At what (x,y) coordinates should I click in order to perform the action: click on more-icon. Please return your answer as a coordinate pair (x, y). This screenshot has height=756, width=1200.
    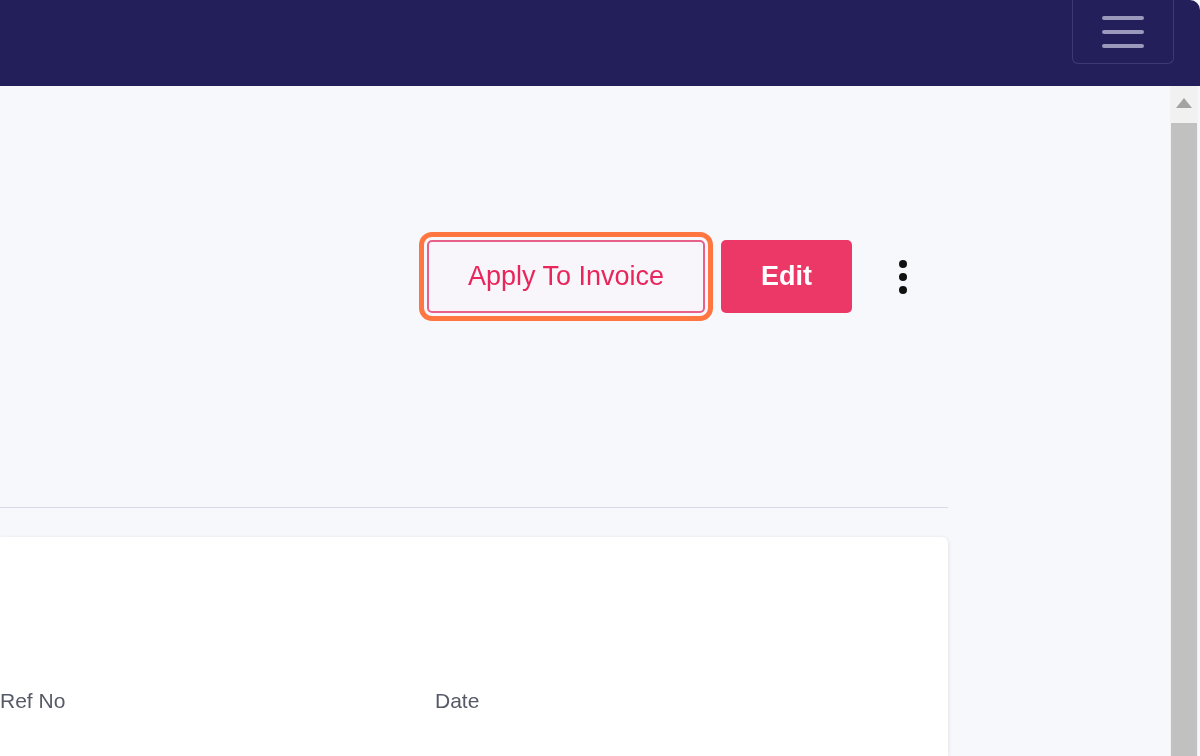
    Looking at the image, I should click on (903, 276).